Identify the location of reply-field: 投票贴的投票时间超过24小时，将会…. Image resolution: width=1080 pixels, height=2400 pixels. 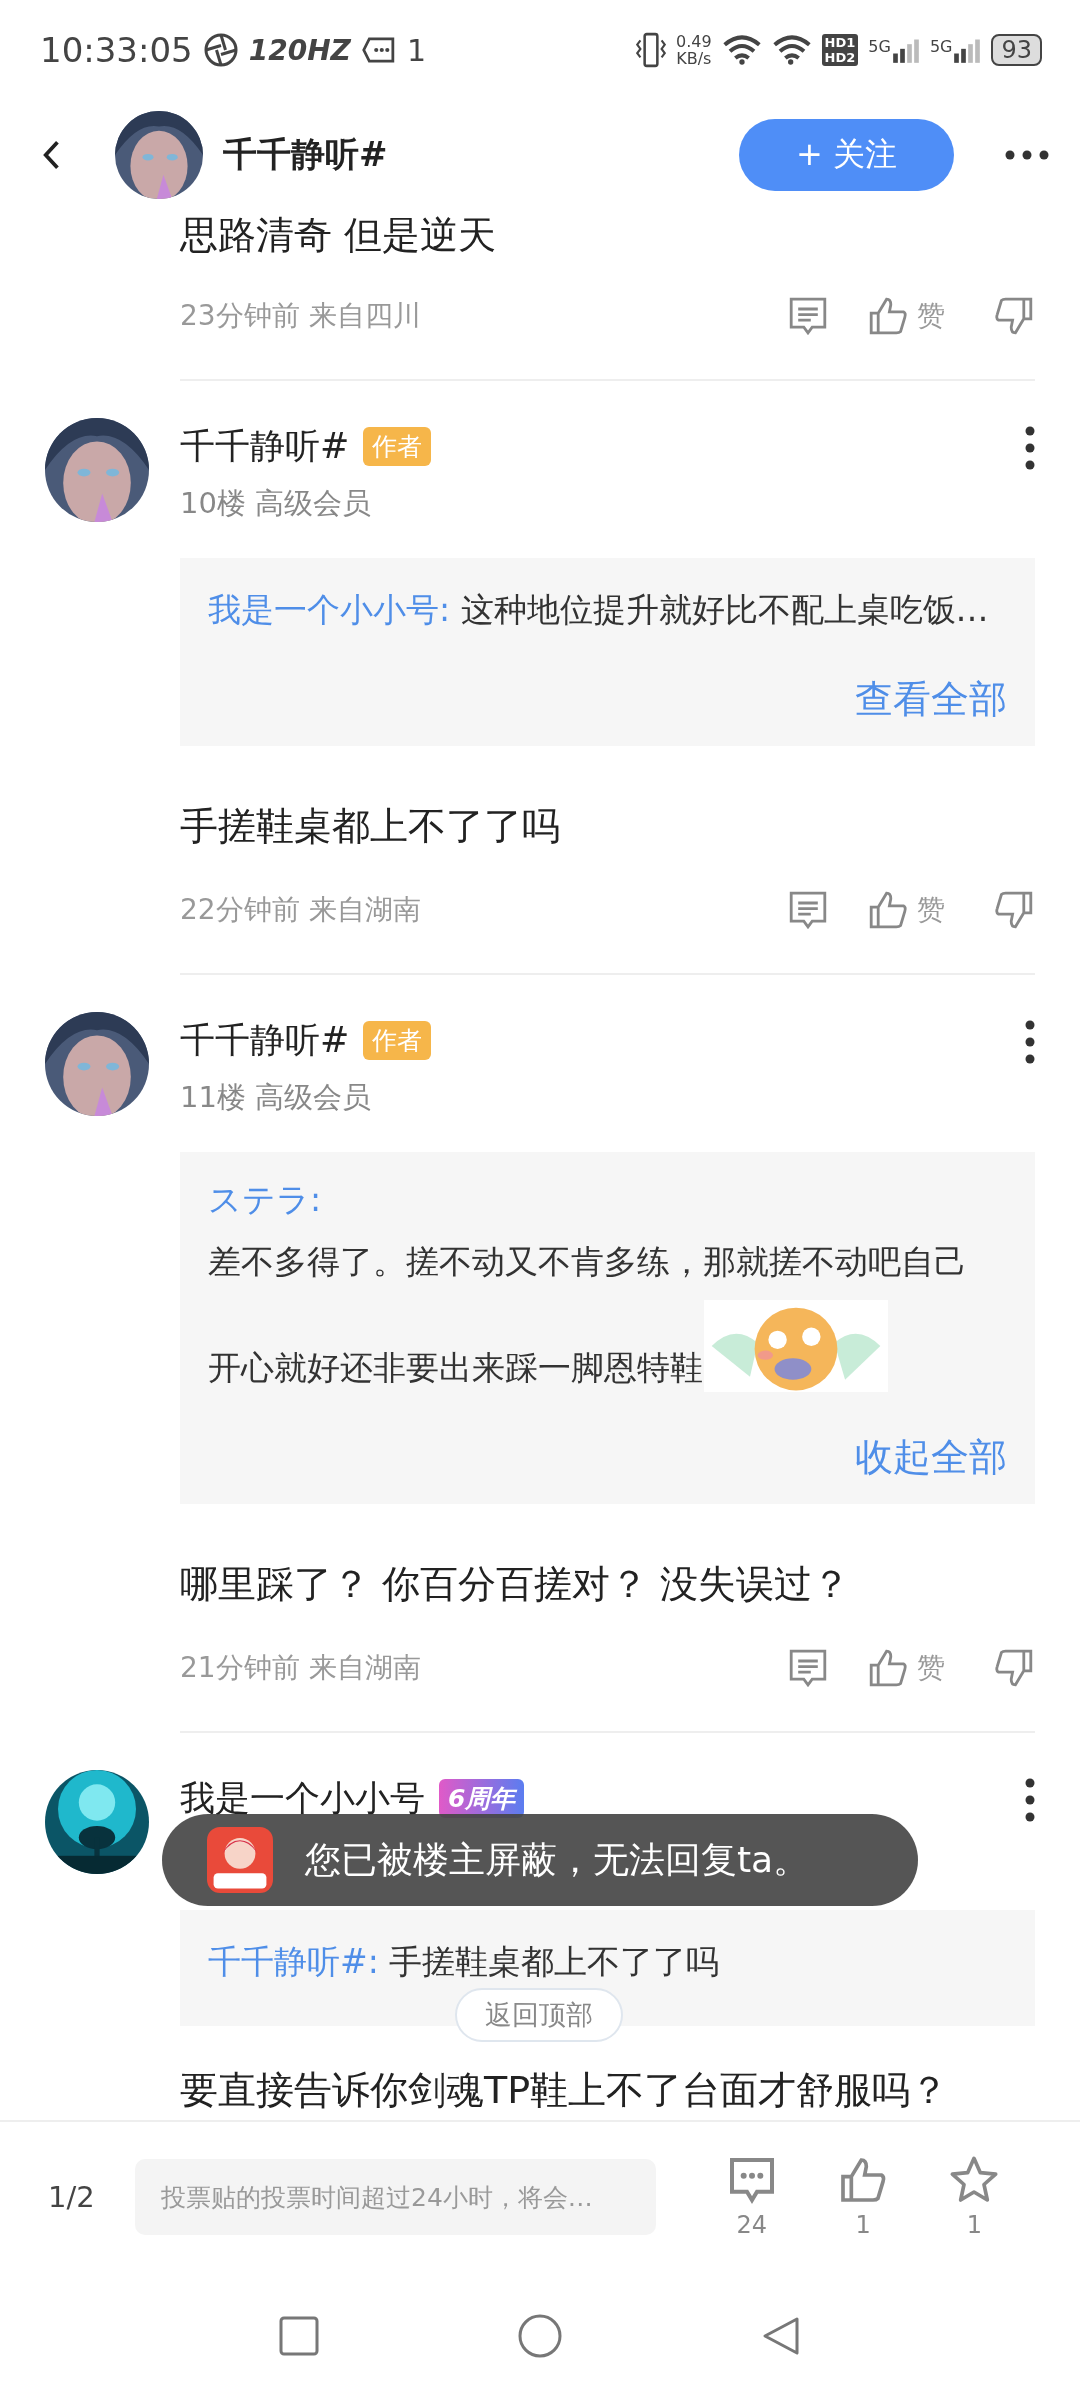
(396, 2197).